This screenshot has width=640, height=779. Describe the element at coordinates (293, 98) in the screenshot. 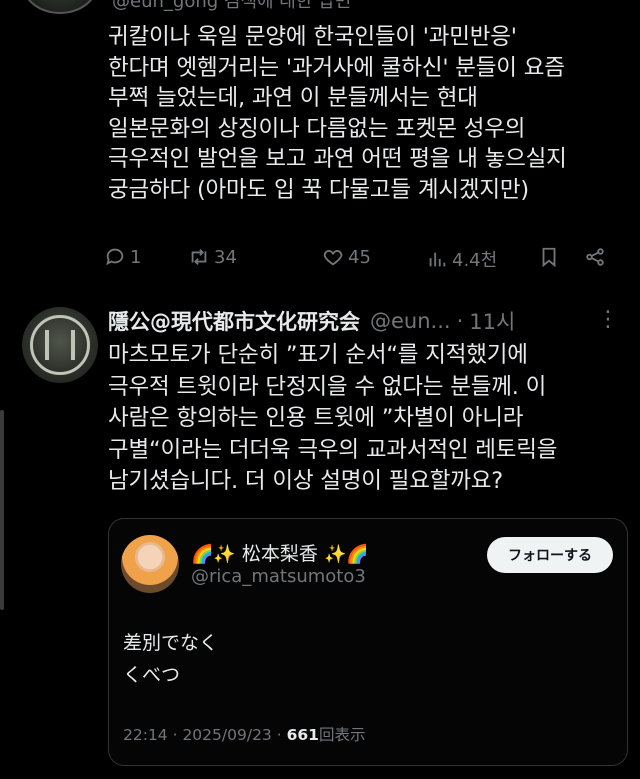

I see `tweet-line: 부쩍 늘었는데, 과연 이 분들께서는 현대` at that location.